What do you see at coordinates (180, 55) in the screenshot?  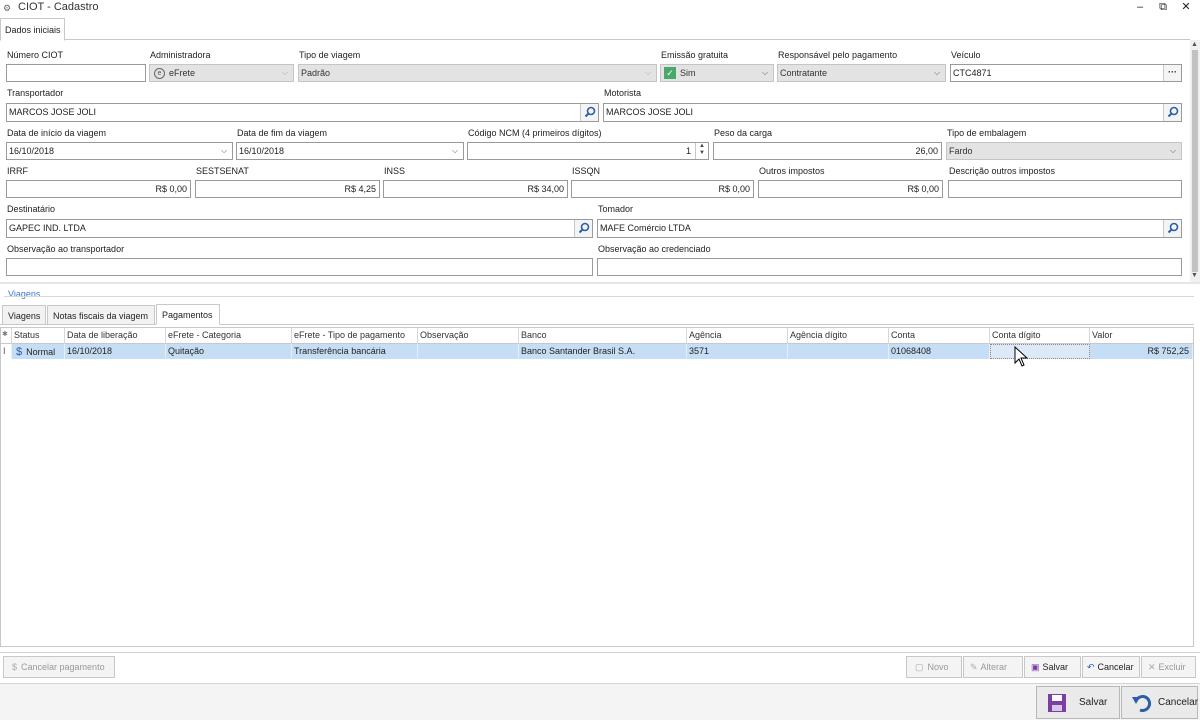 I see `administradora-label: Administradora` at bounding box center [180, 55].